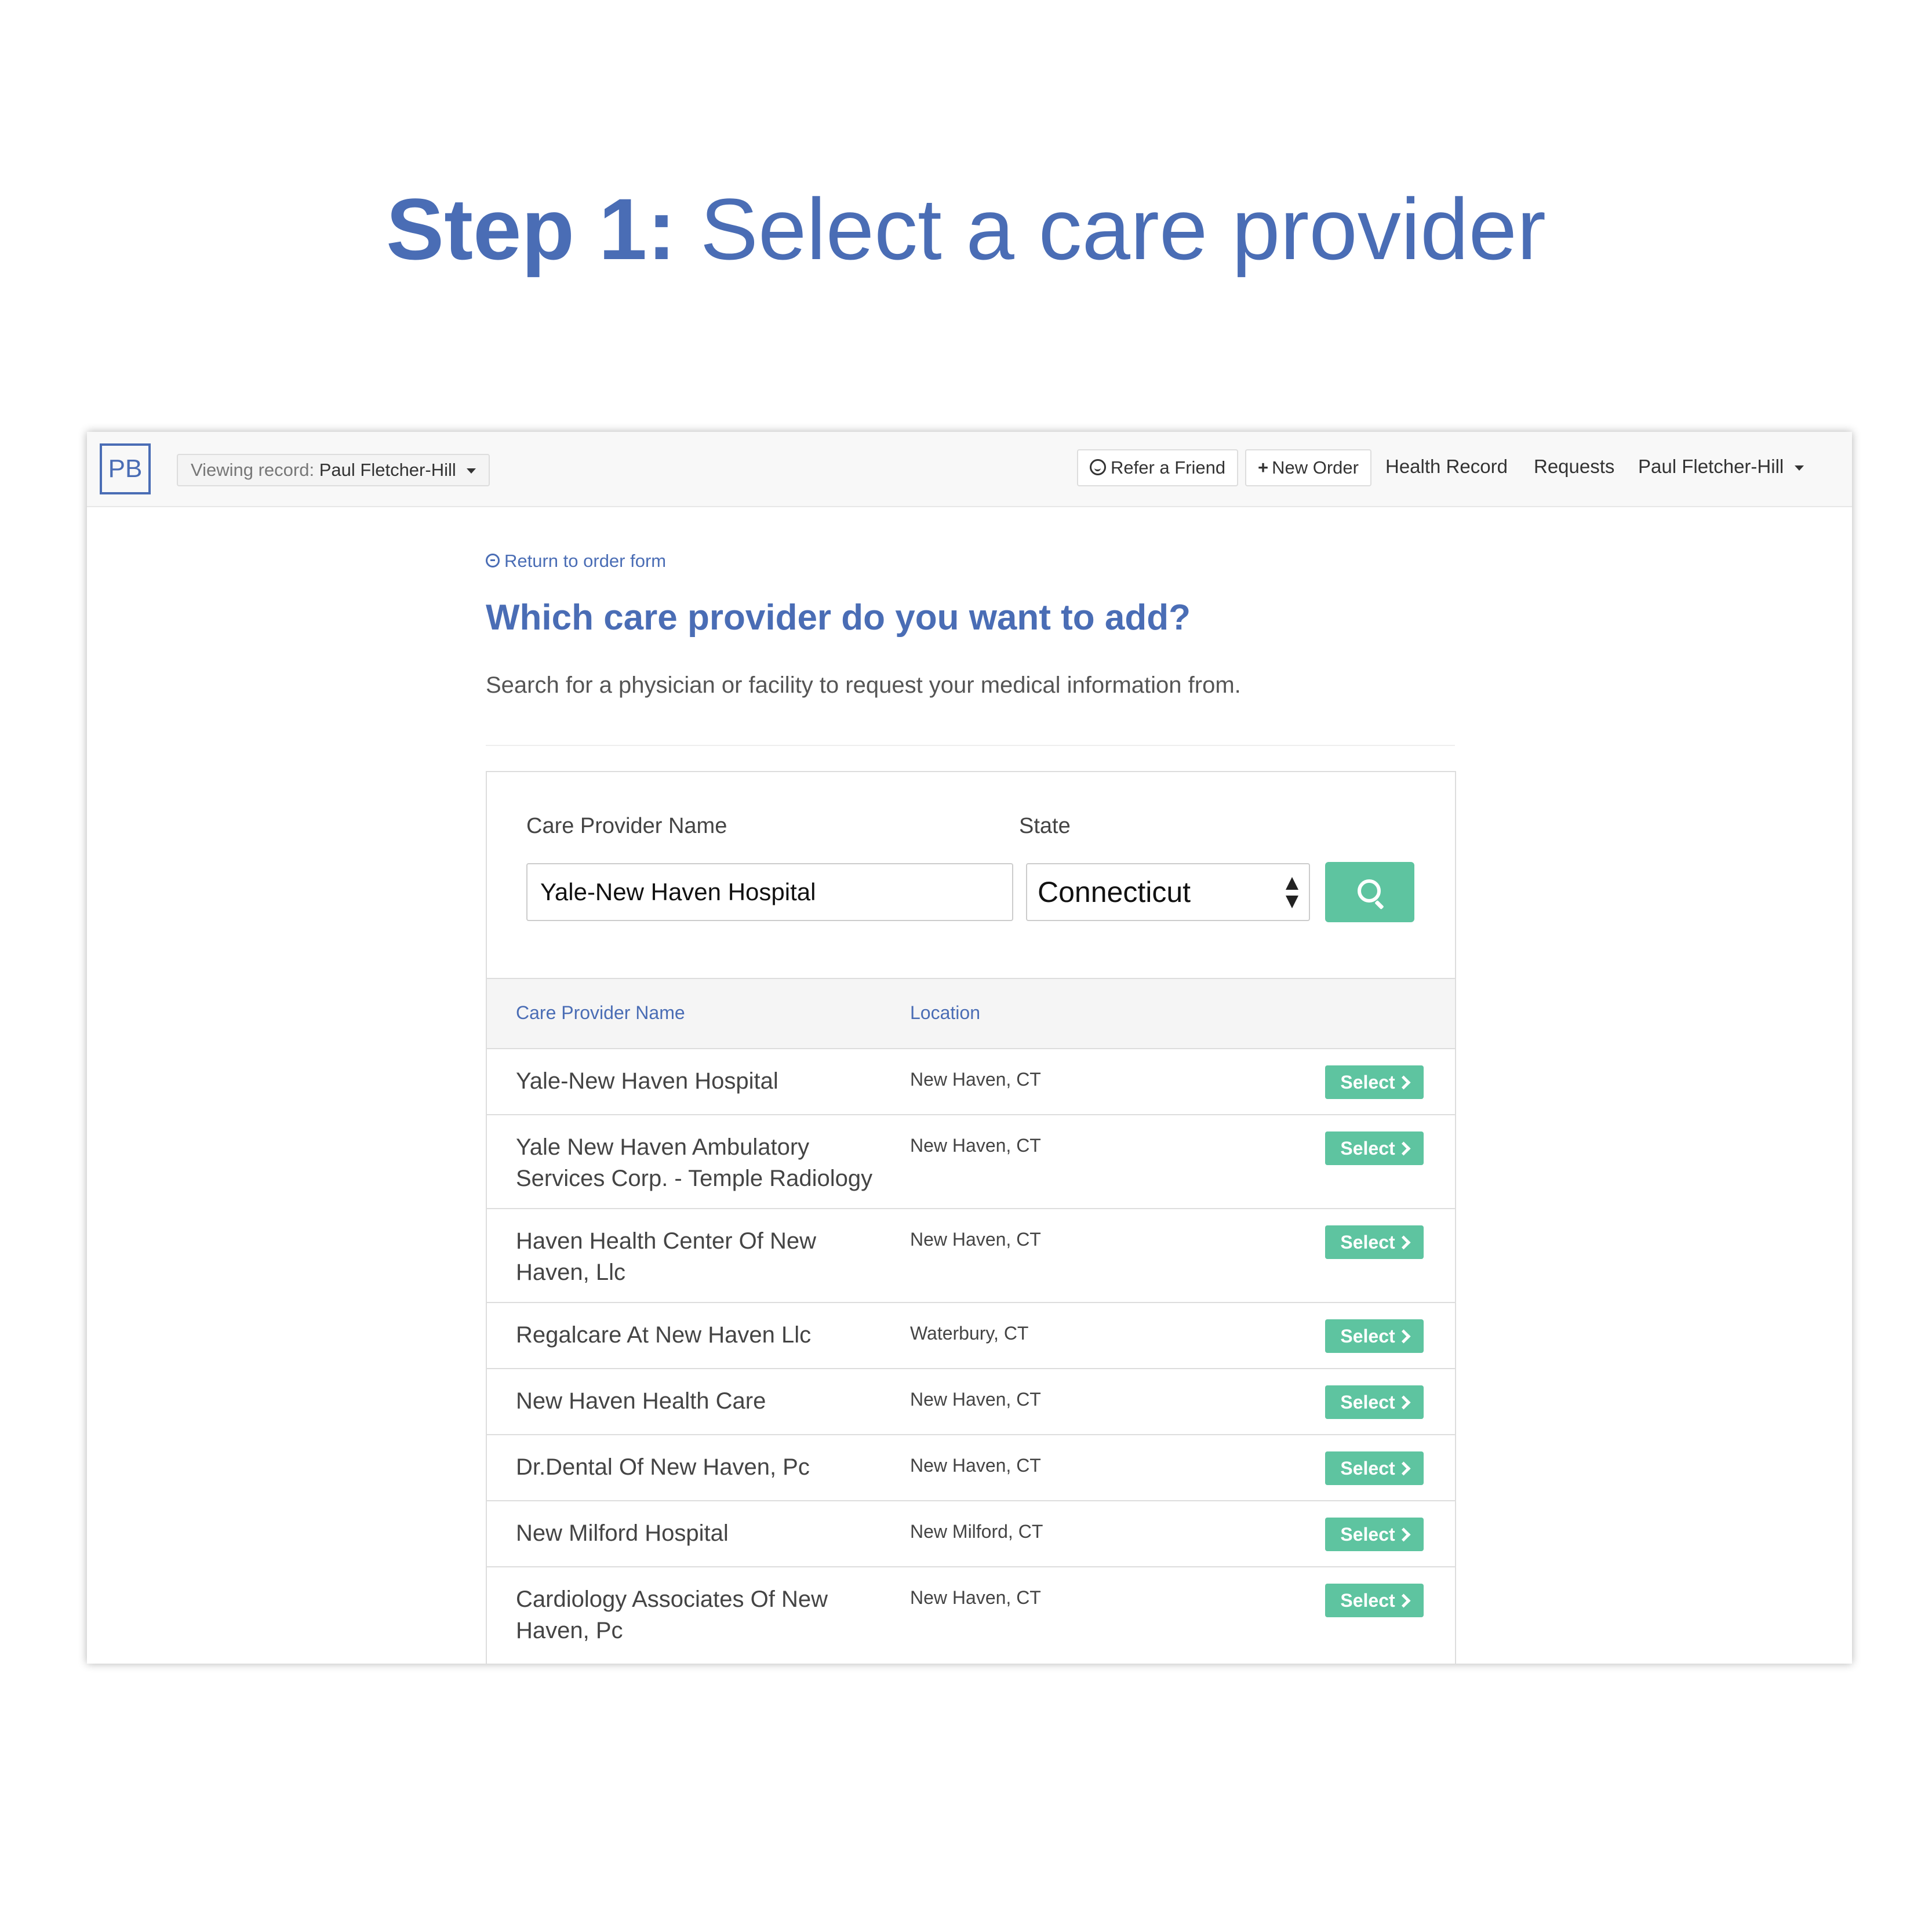  I want to click on provider-name: New Haven Health Care, so click(641, 1401).